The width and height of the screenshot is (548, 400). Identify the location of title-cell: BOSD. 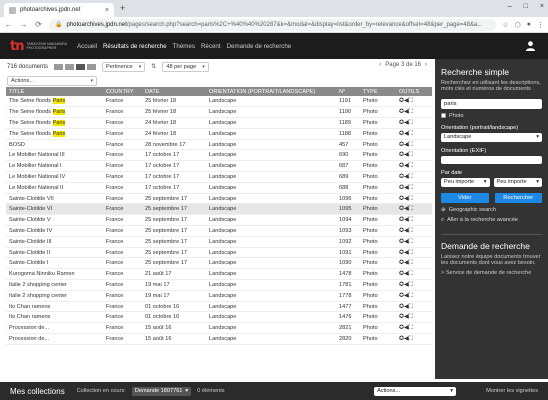
(54, 145).